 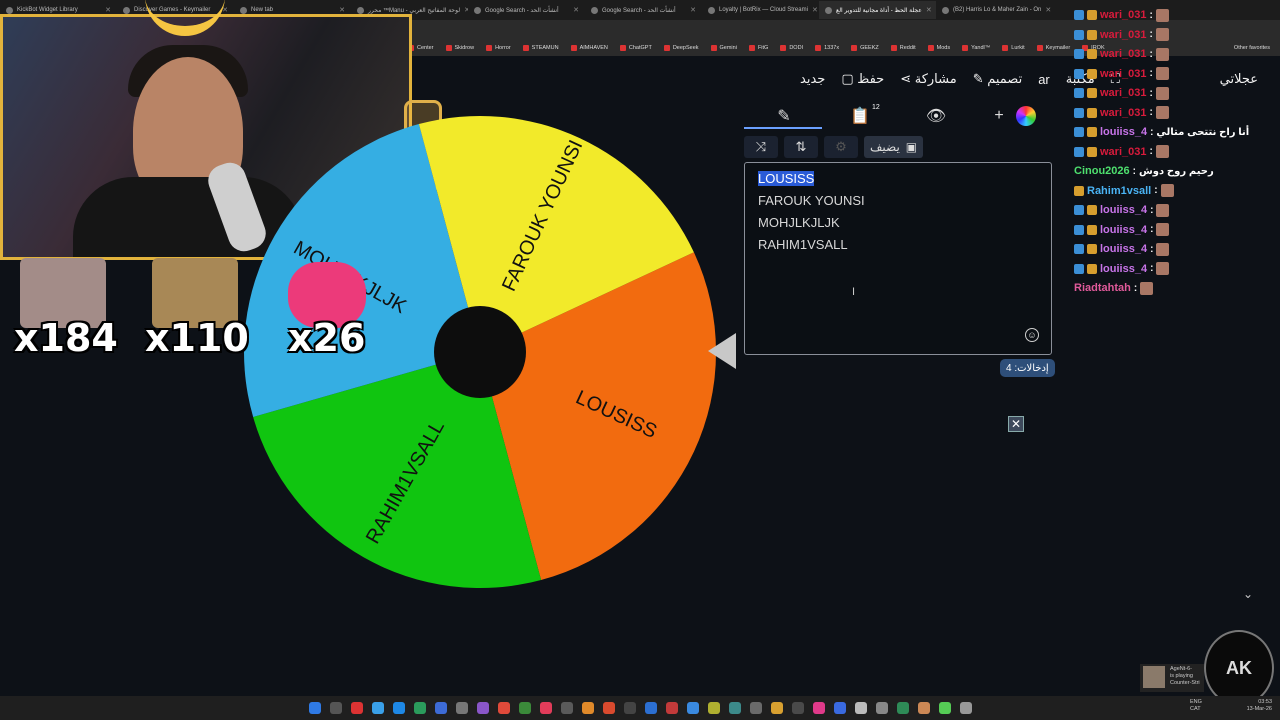 What do you see at coordinates (936, 116) in the screenshot?
I see `hide-eye-icon: 👁` at bounding box center [936, 116].